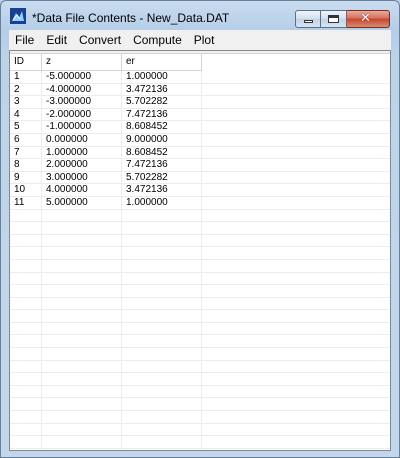  Describe the element at coordinates (26, 139) in the screenshot. I see `cell-id: 6` at that location.